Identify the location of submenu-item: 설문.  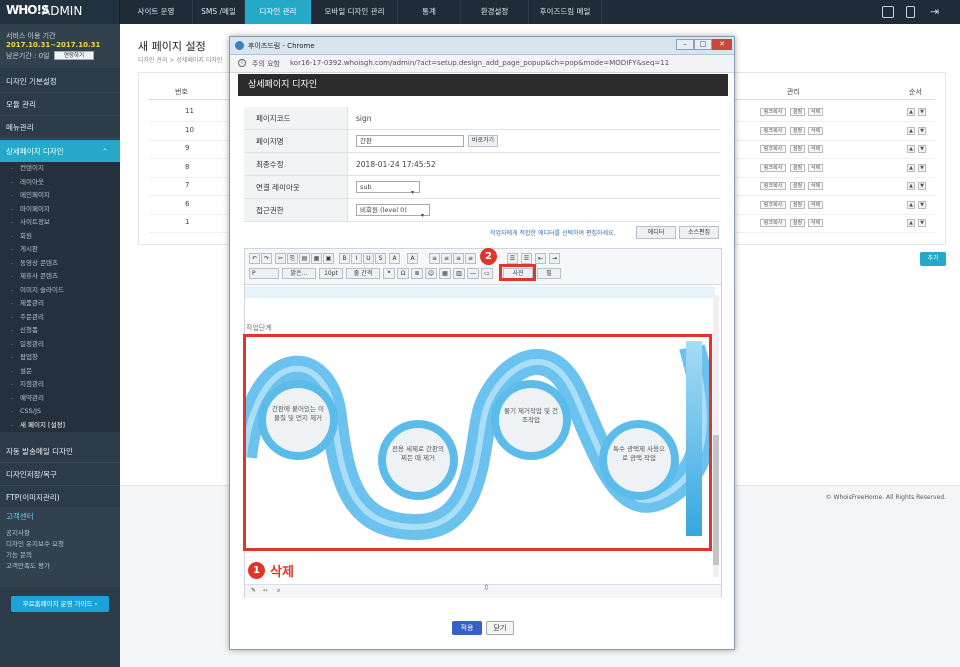
(60, 371).